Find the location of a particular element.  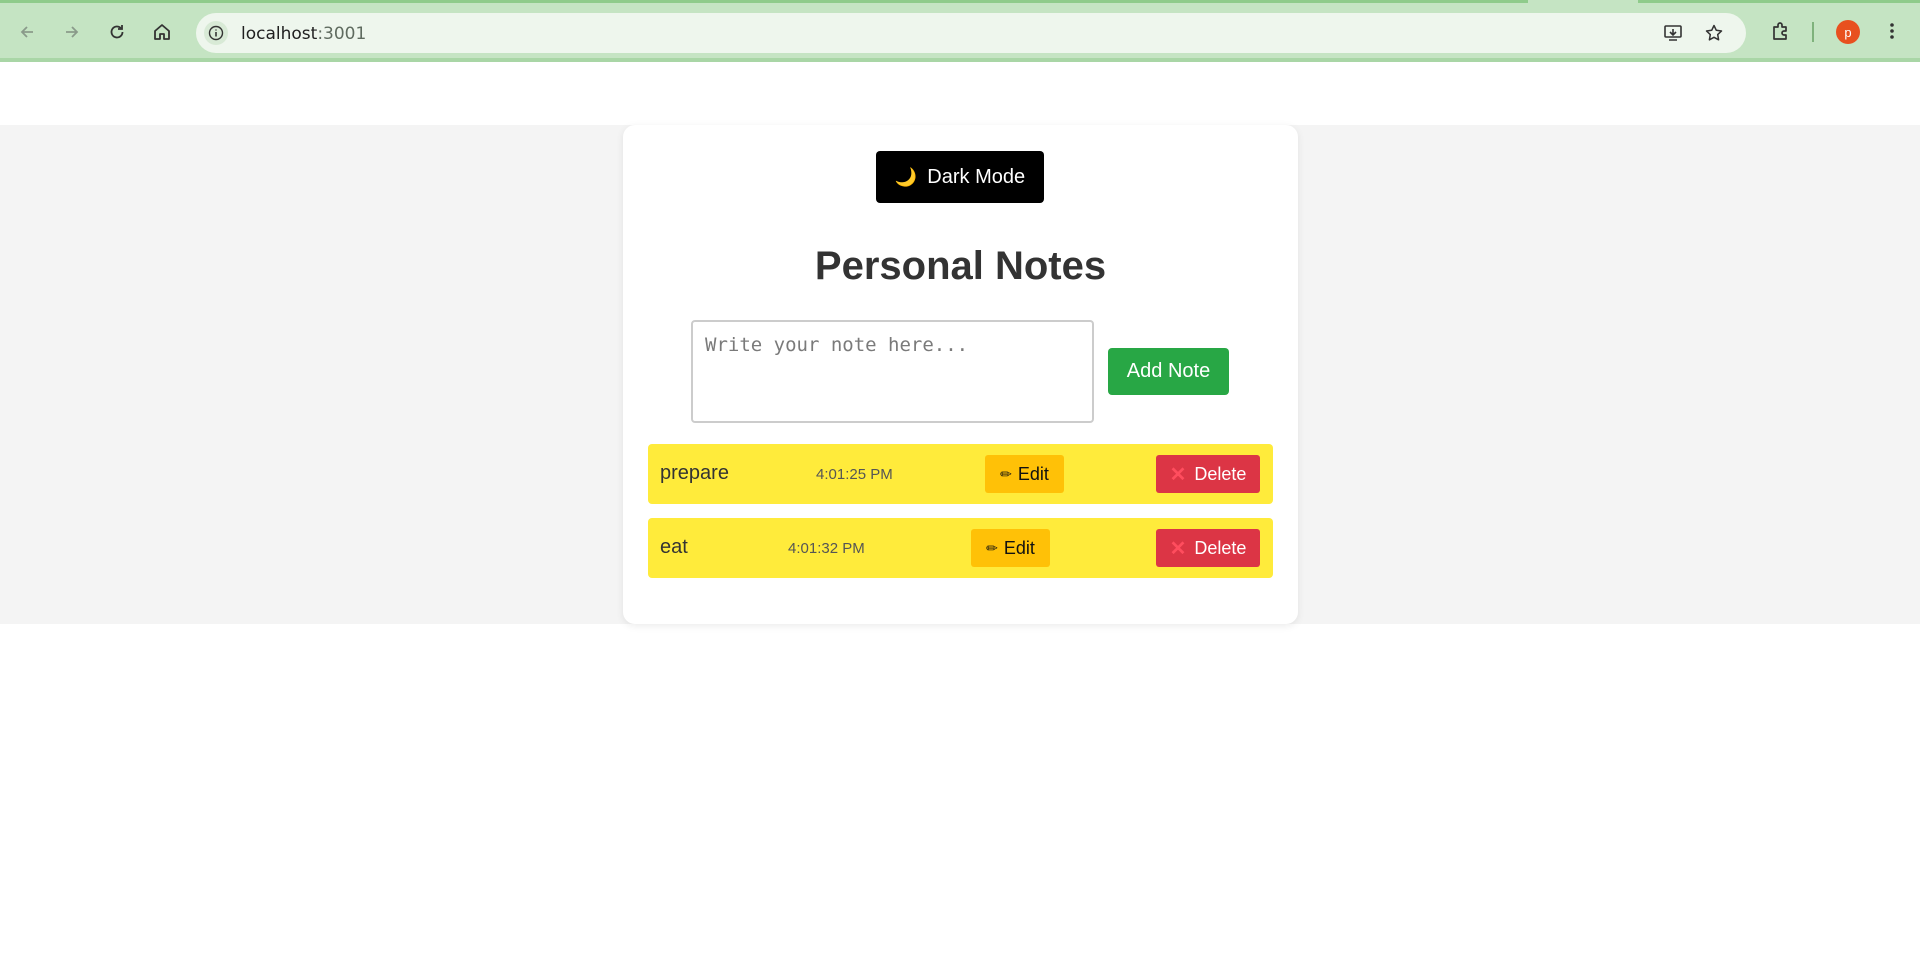

browser-menu-button is located at coordinates (1892, 31).